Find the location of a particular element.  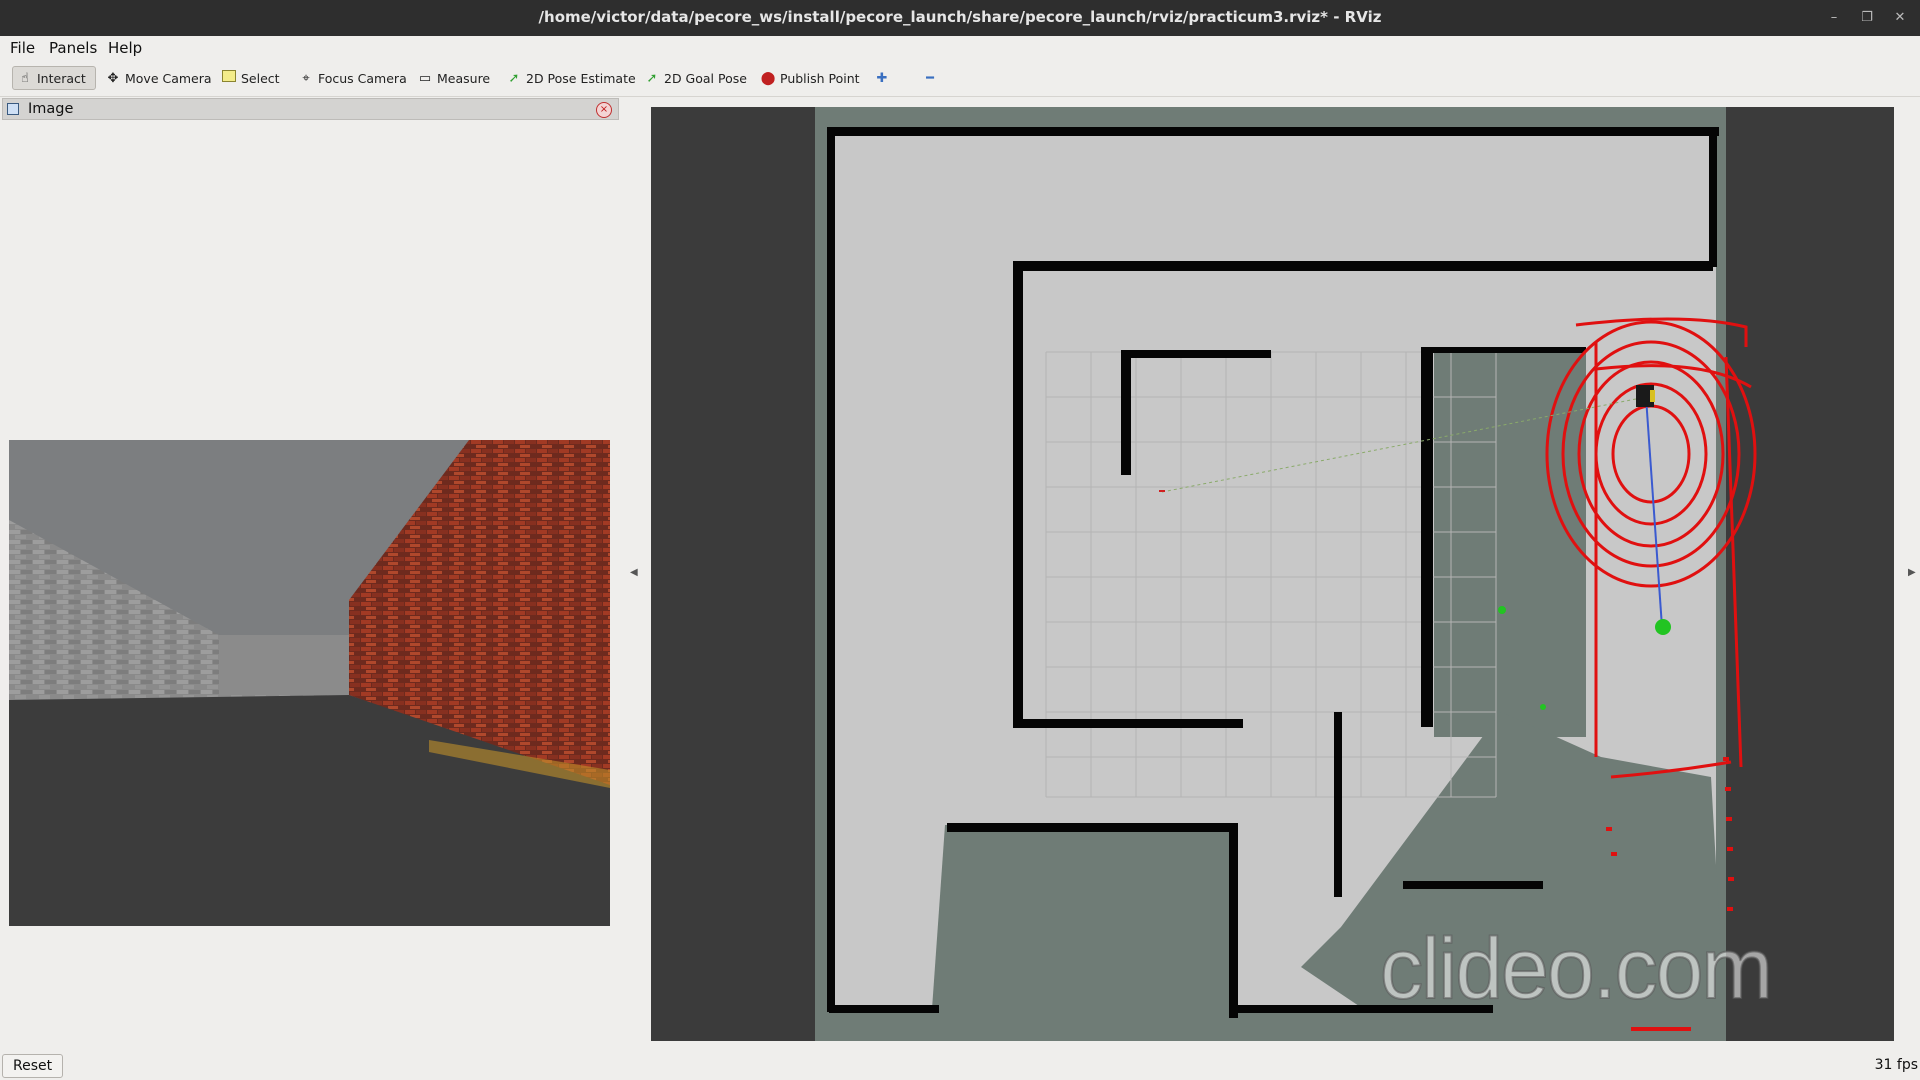

move-arrows-icon: ✥ is located at coordinates (113, 78).